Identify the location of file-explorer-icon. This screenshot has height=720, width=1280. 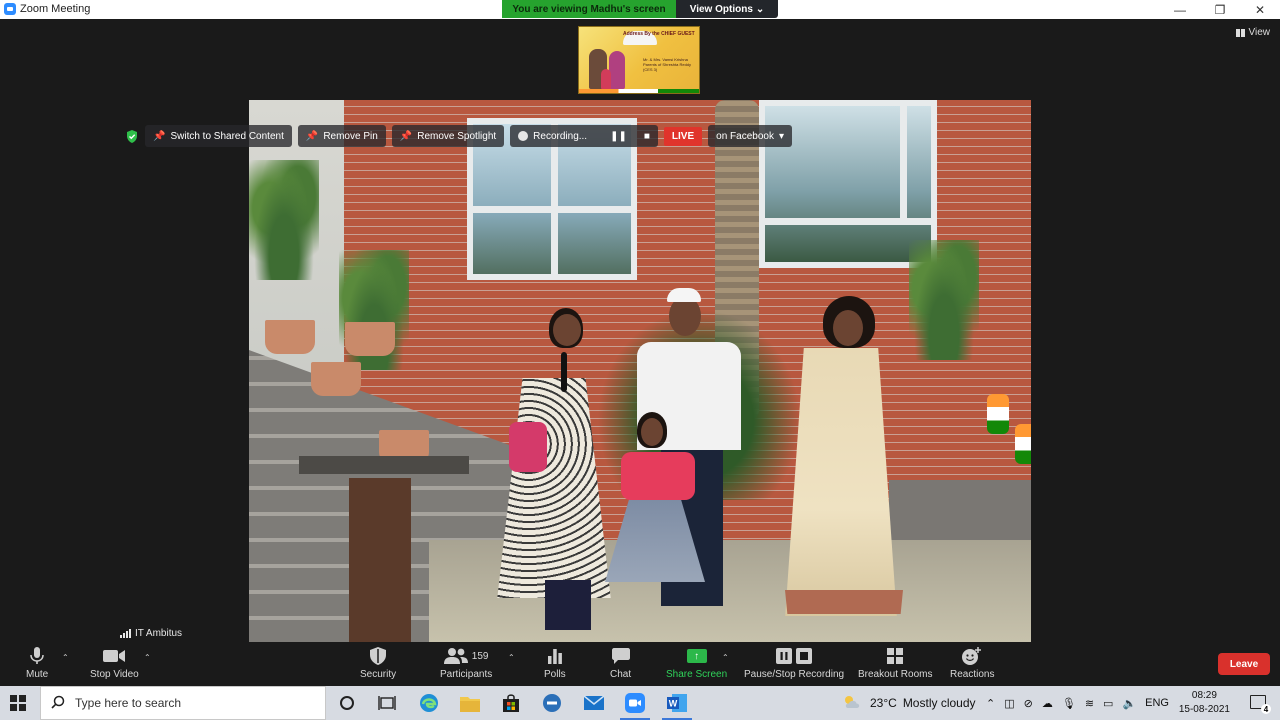
(470, 703).